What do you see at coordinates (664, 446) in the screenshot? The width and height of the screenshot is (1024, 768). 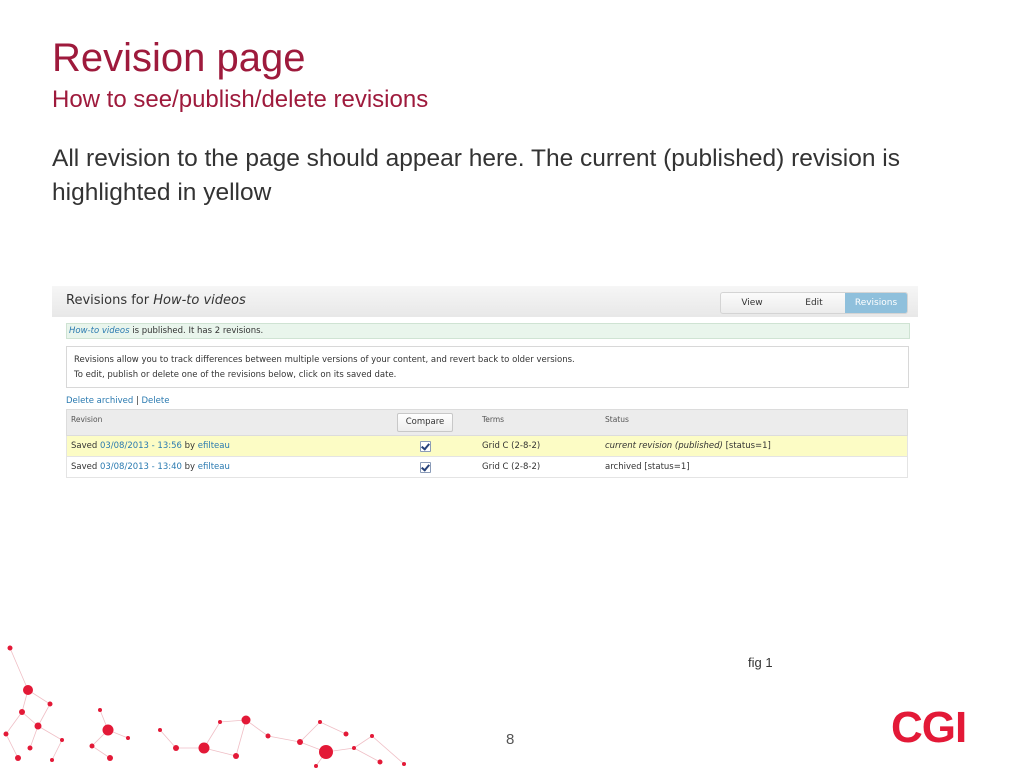 I see `status-current-label: current revision (published)` at bounding box center [664, 446].